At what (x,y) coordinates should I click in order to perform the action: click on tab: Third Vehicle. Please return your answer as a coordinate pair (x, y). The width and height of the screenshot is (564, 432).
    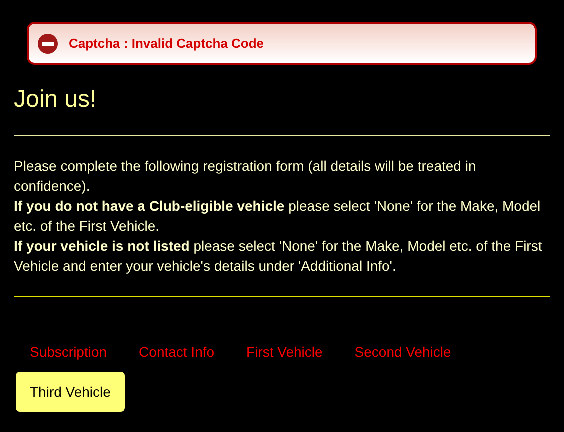
    Looking at the image, I should click on (70, 392).